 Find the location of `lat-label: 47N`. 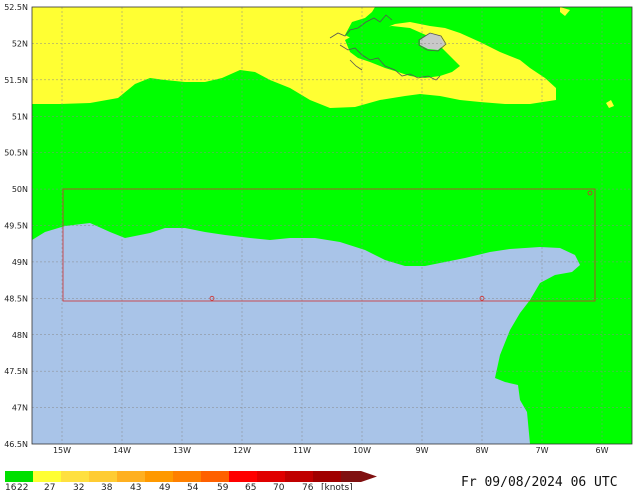

lat-label: 47N is located at coordinates (20, 408).